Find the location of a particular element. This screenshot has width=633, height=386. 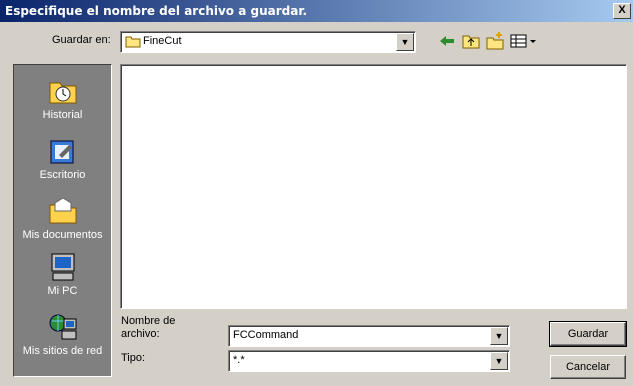

up-folder-icon is located at coordinates (471, 41).